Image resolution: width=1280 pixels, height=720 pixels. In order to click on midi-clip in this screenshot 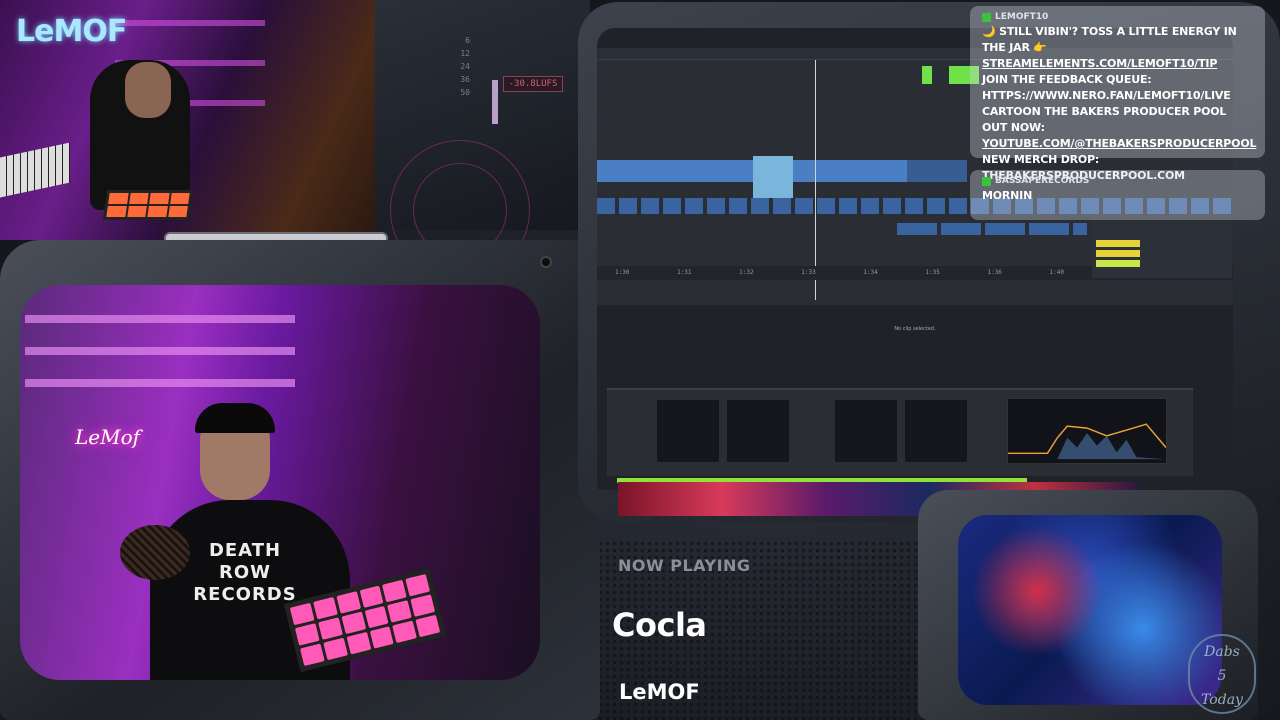, I will do `click(927, 75)`.